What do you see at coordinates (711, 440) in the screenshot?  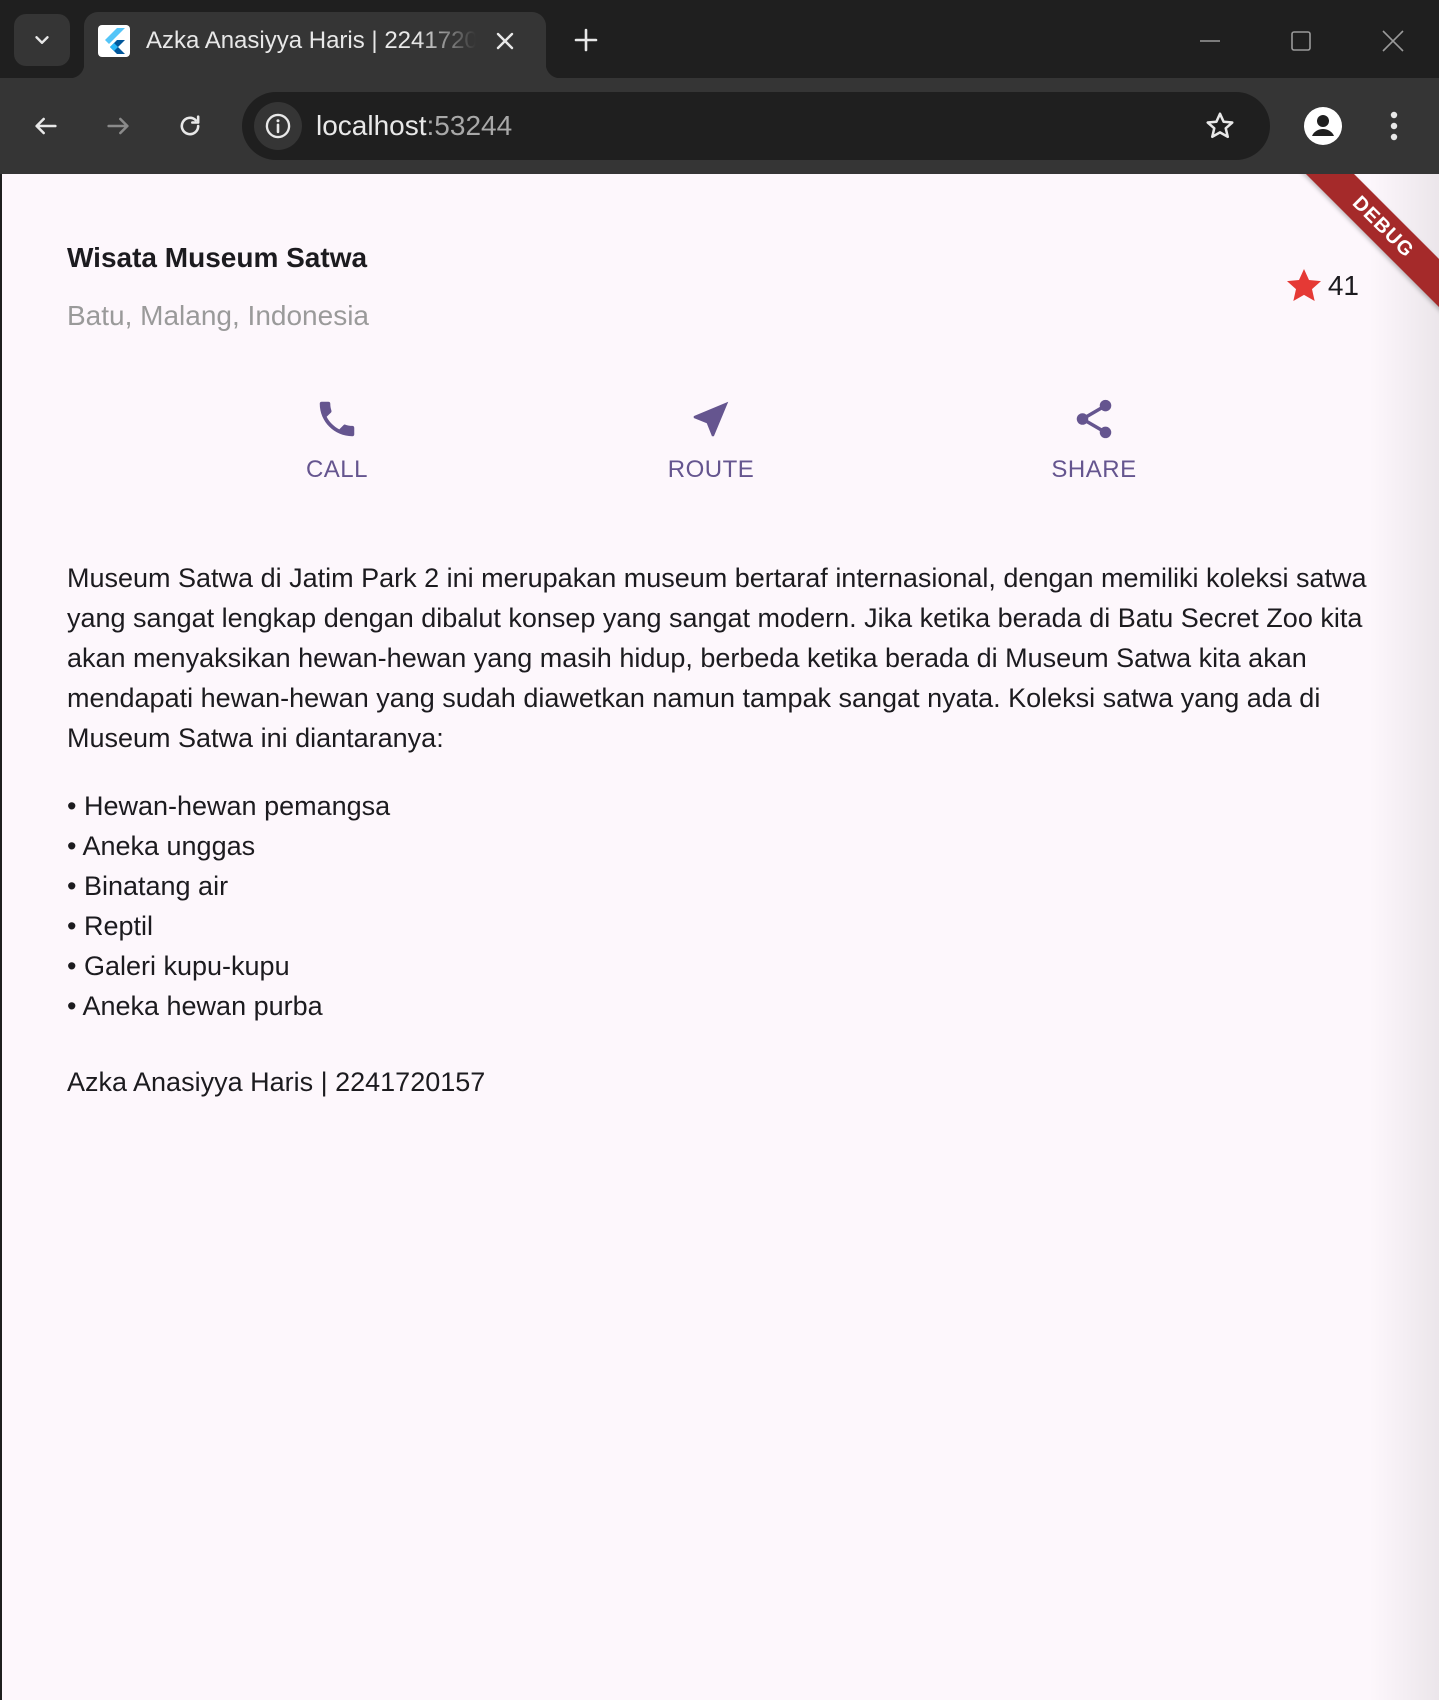 I see `route-button: ROUTE` at bounding box center [711, 440].